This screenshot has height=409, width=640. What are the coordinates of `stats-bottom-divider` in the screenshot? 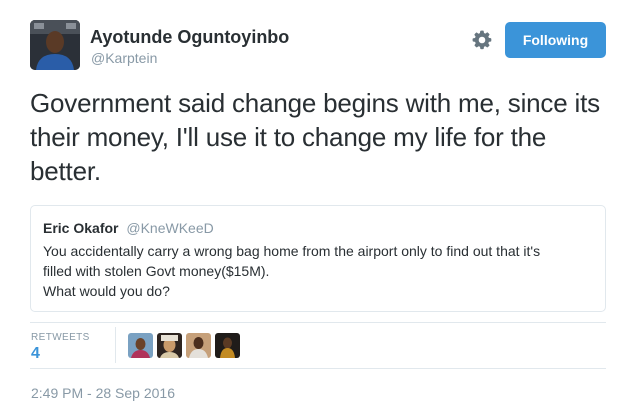 It's located at (318, 368).